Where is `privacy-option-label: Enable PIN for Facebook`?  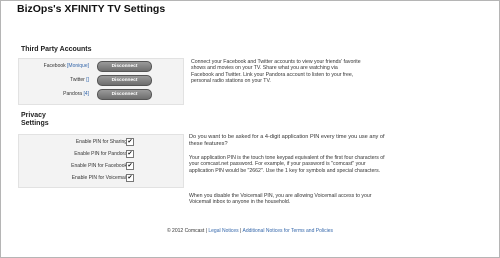 privacy-option-label: Enable PIN for Facebook is located at coordinates (99, 166).